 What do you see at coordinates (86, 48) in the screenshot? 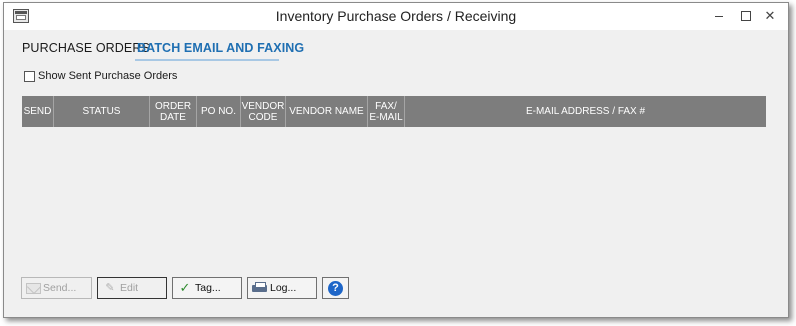
I see `tab-purchase-orders: PURCHASE ORDERS` at bounding box center [86, 48].